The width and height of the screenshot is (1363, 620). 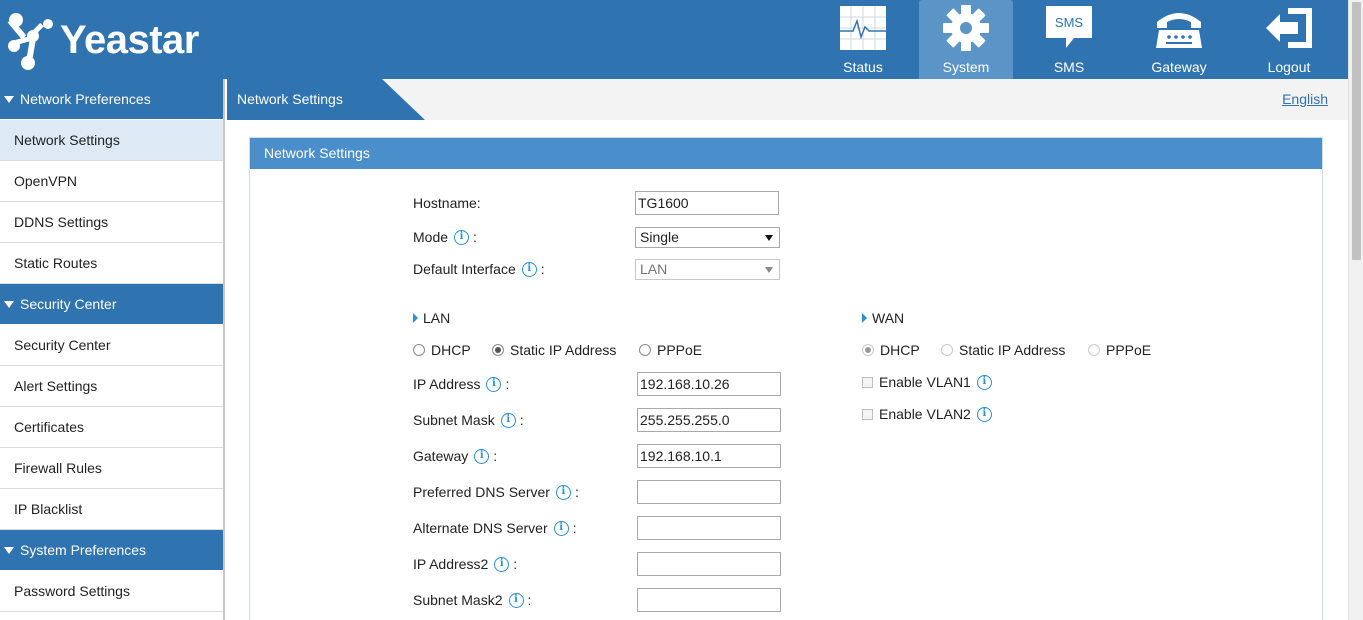 I want to click on ip-address-input: 192.168.10.26, so click(x=709, y=384).